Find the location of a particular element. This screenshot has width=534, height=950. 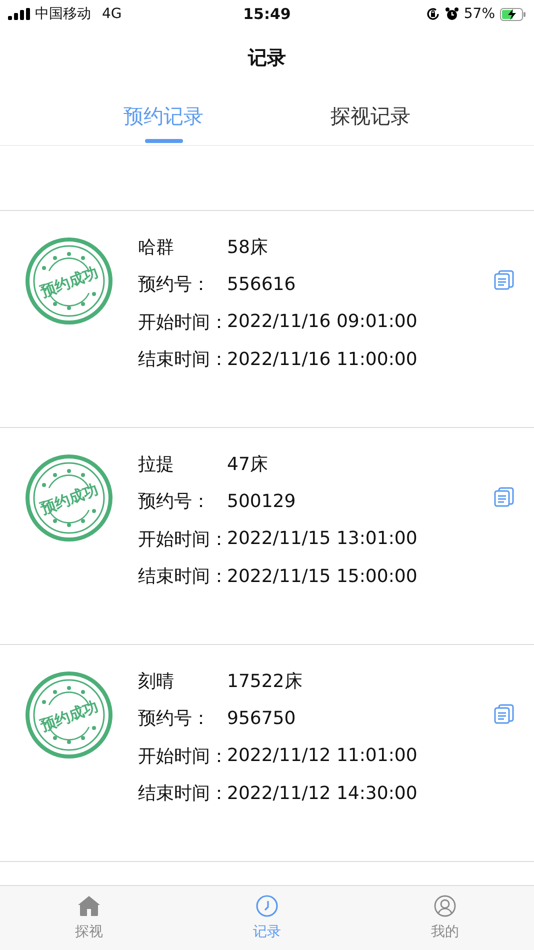

carrier-name: 中国移动 is located at coordinates (63, 14).